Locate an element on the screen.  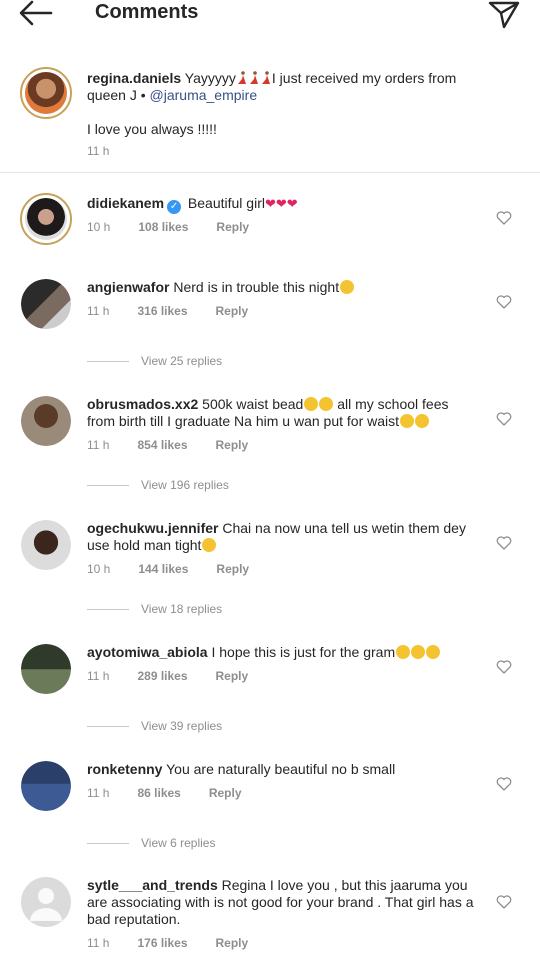
page-title: Comments is located at coordinates (147, 12).